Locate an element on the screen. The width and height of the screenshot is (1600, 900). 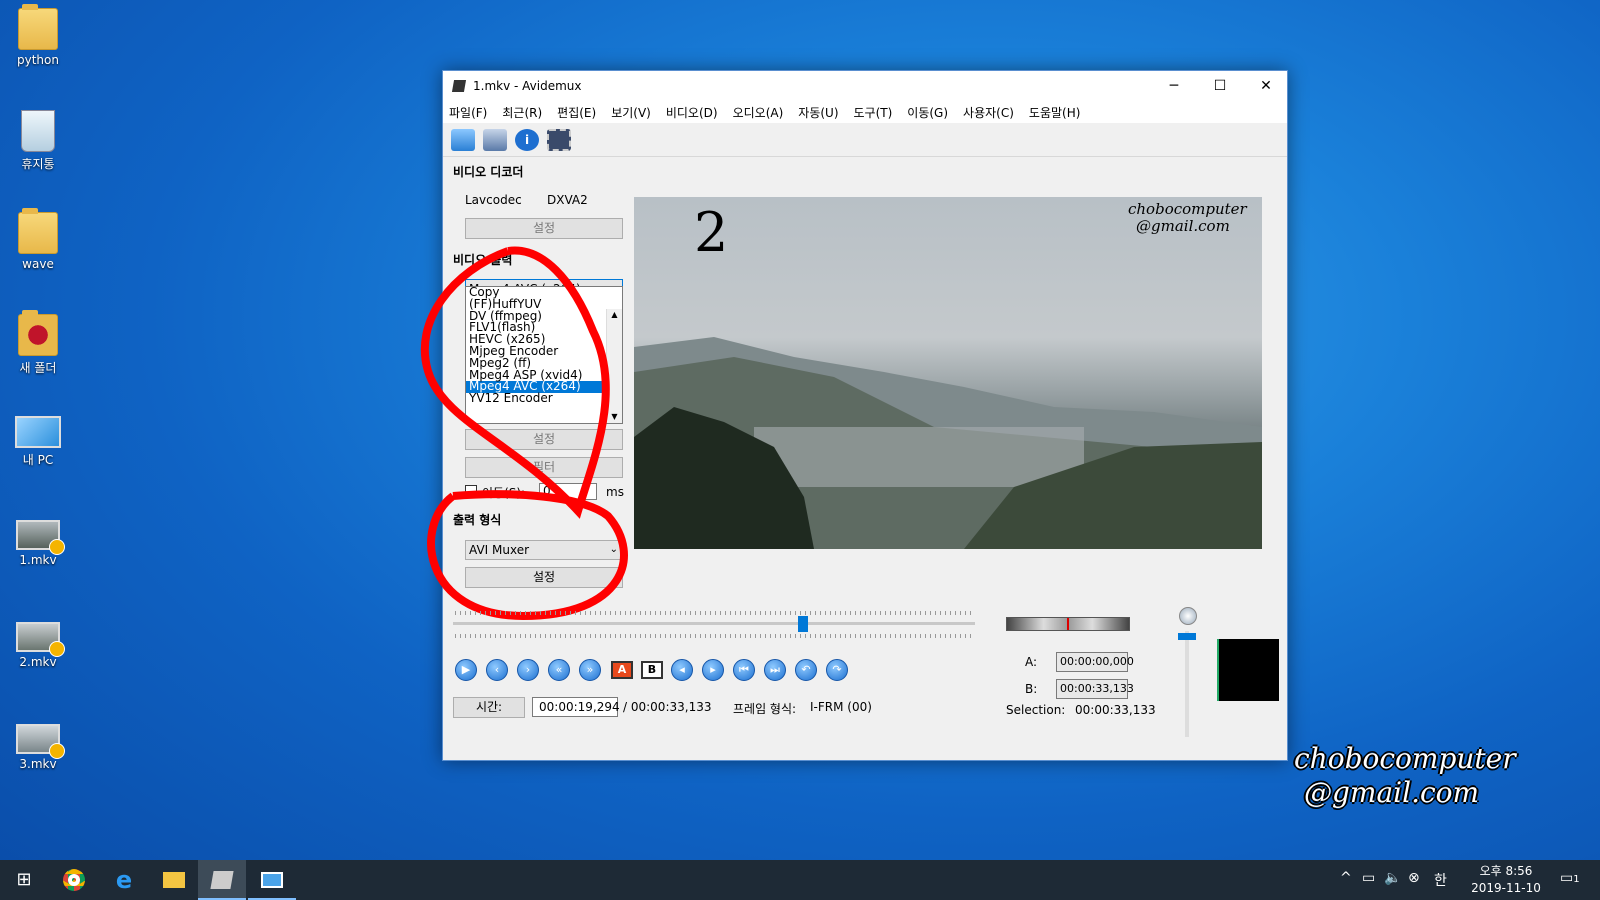
desktop-icon-3mkv: 3.mkv is located at coordinates (38, 760).